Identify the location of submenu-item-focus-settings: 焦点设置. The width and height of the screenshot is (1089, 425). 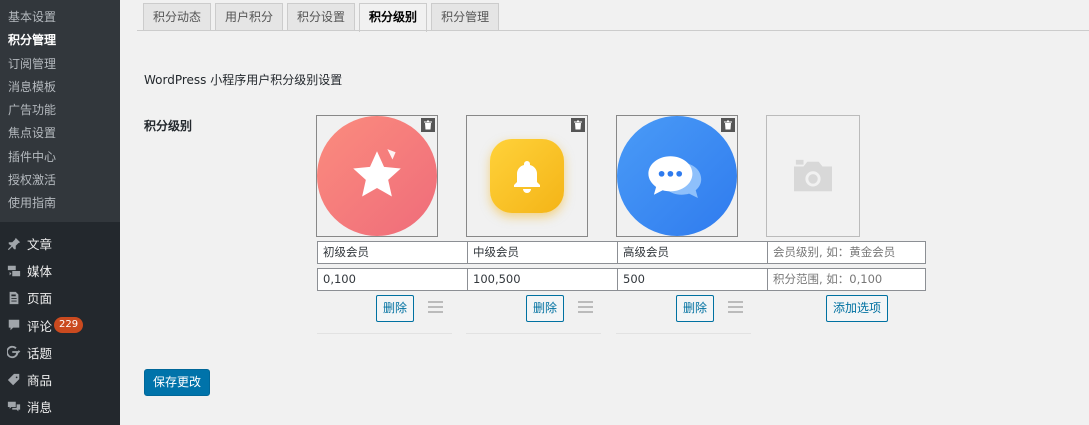
(60, 133).